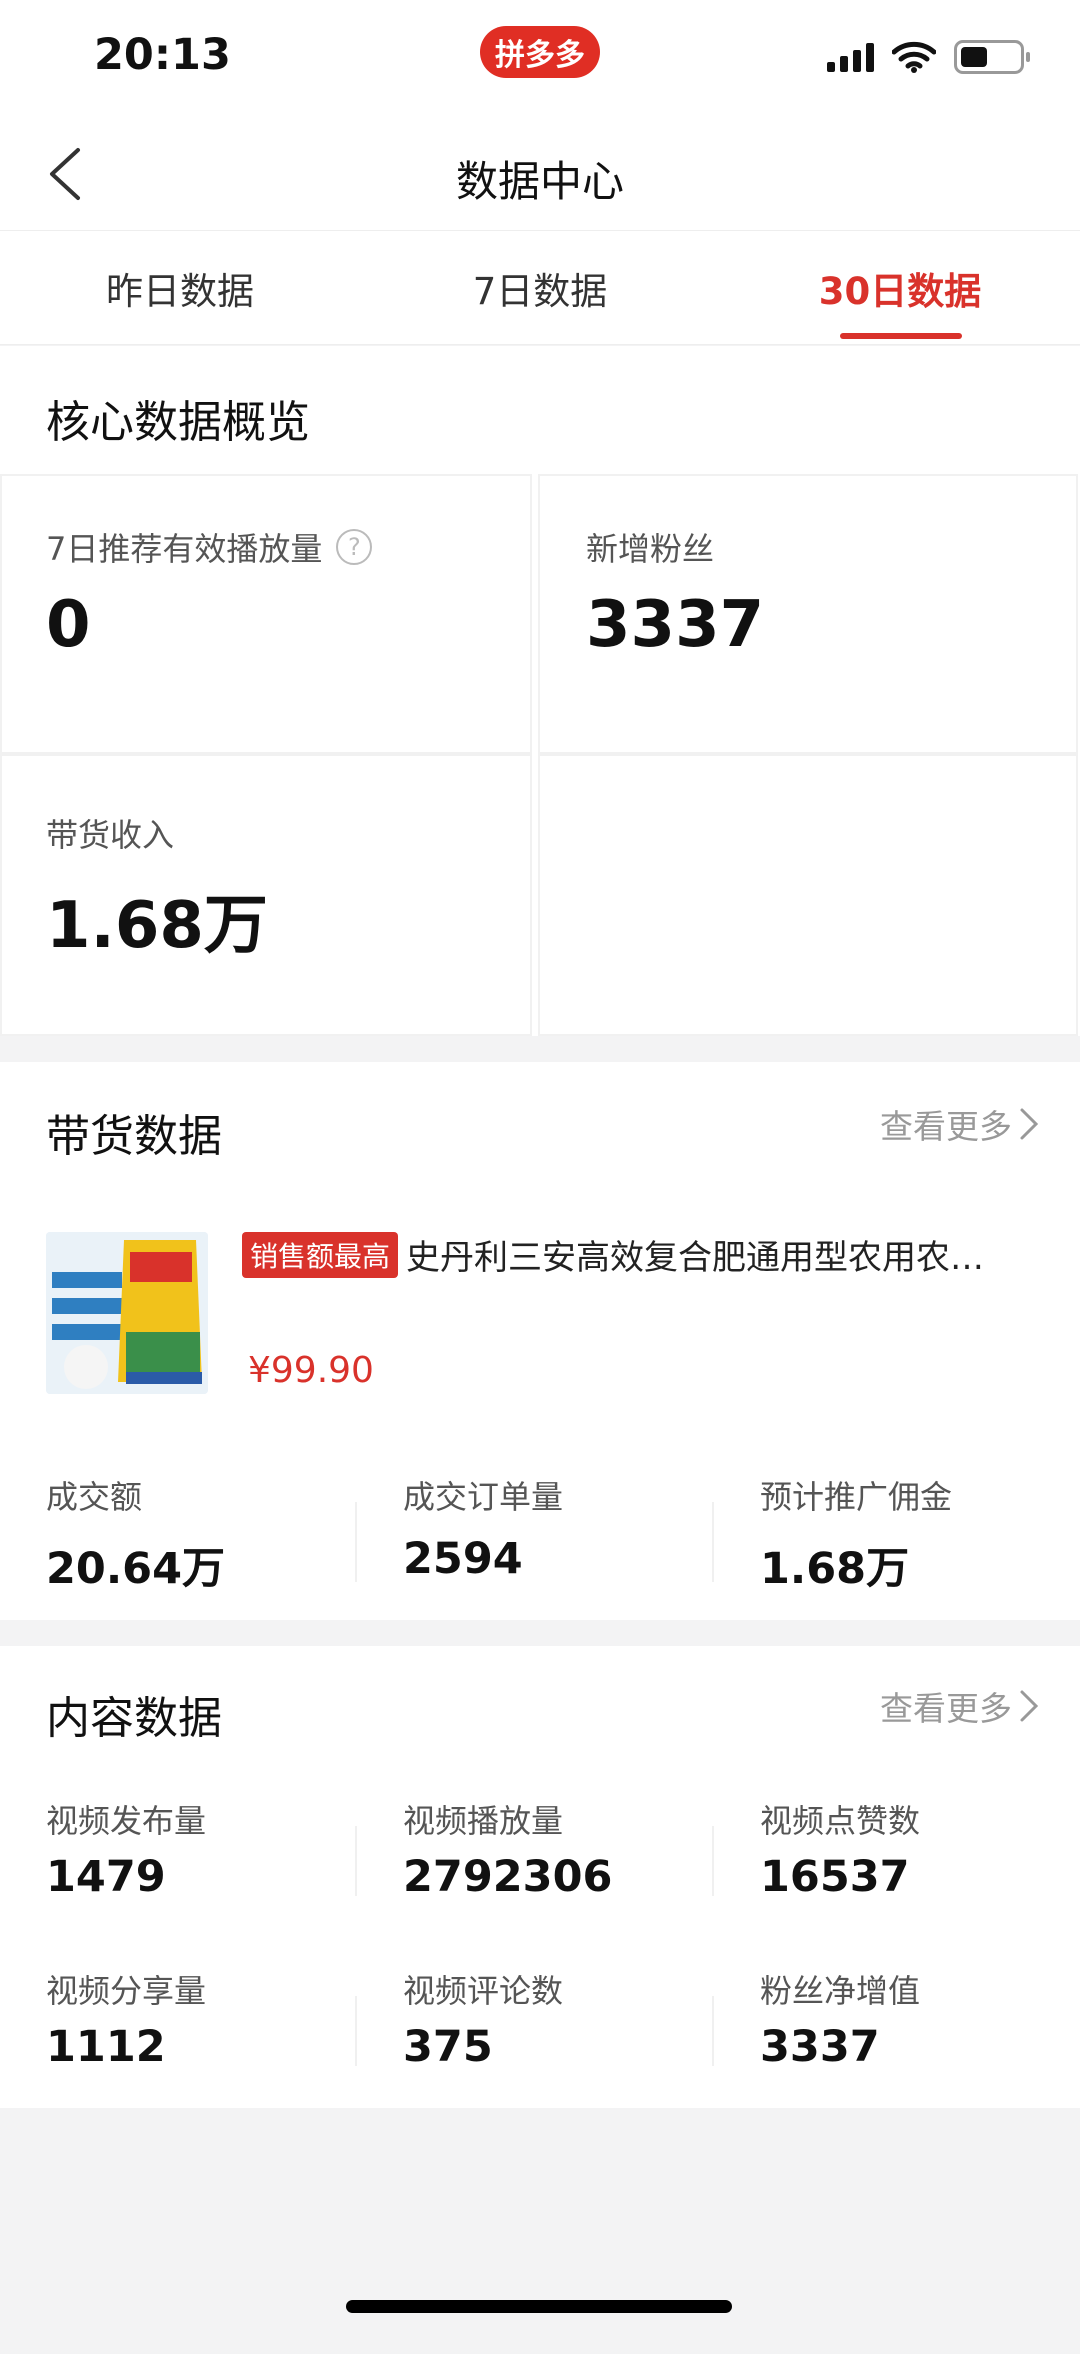 The width and height of the screenshot is (1080, 2354). What do you see at coordinates (448, 2047) in the screenshot?
I see `stat-value: 375` at bounding box center [448, 2047].